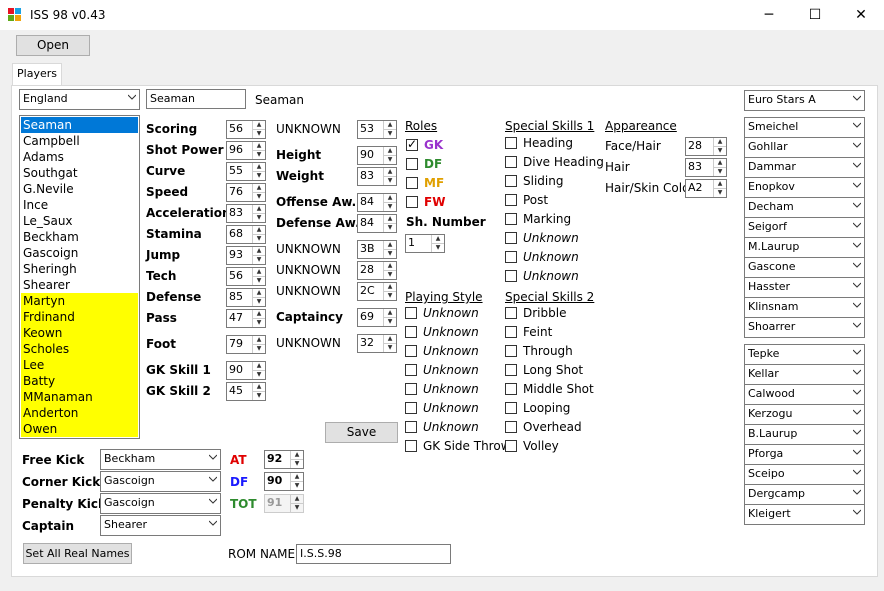  I want to click on penalty-kick-select: Gascoign, so click(160, 503).